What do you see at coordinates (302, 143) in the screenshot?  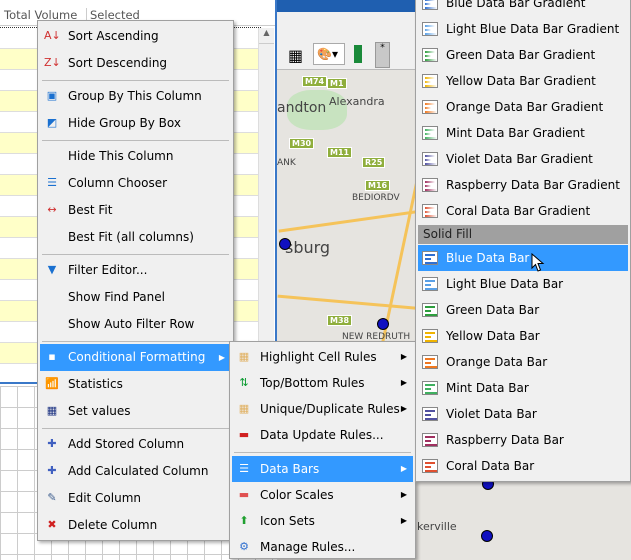 I see `road-shield: M30` at bounding box center [302, 143].